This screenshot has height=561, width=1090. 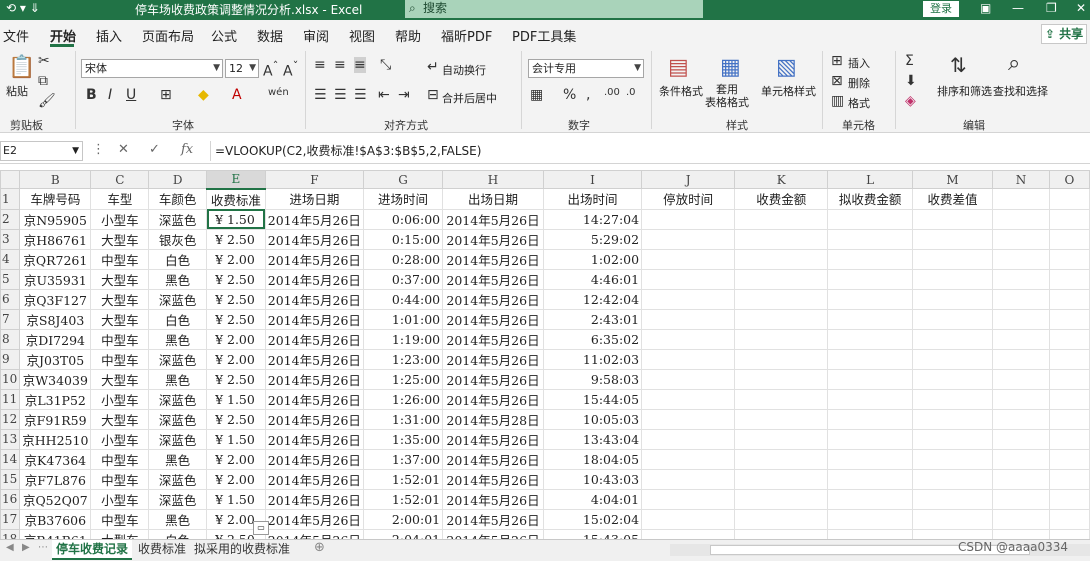 What do you see at coordinates (10, 199) in the screenshot?
I see `row-header: 1` at bounding box center [10, 199].